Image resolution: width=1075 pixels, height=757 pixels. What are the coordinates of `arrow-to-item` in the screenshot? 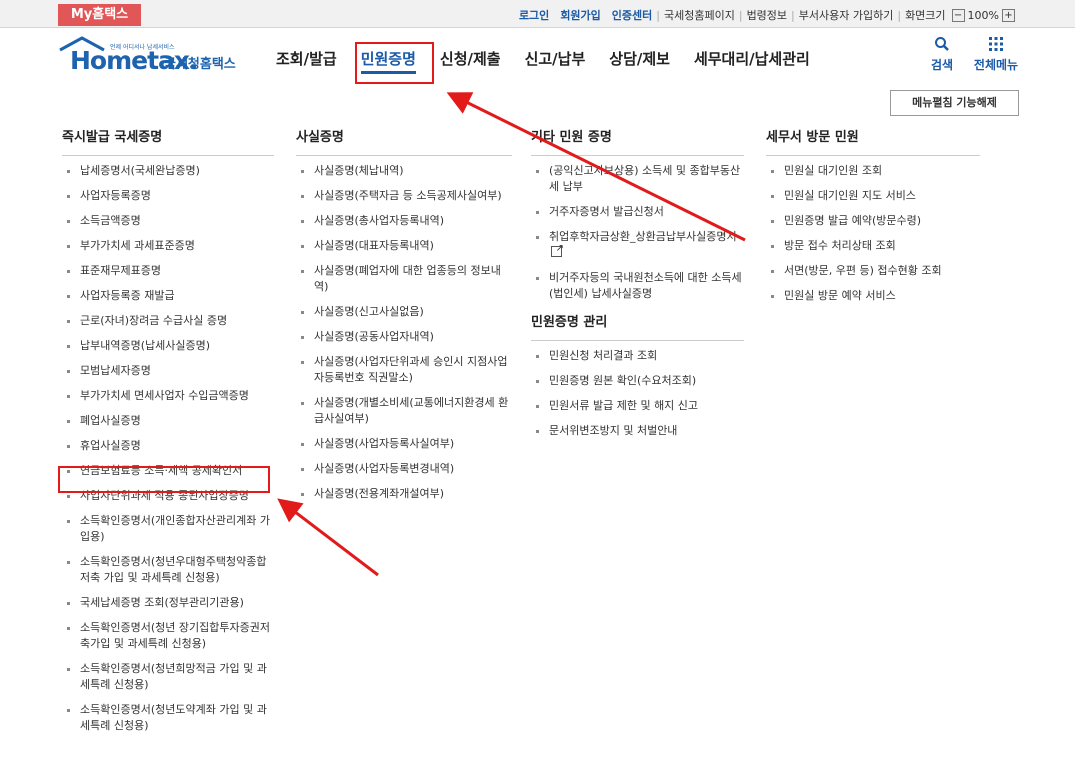 It's located at (328, 537).